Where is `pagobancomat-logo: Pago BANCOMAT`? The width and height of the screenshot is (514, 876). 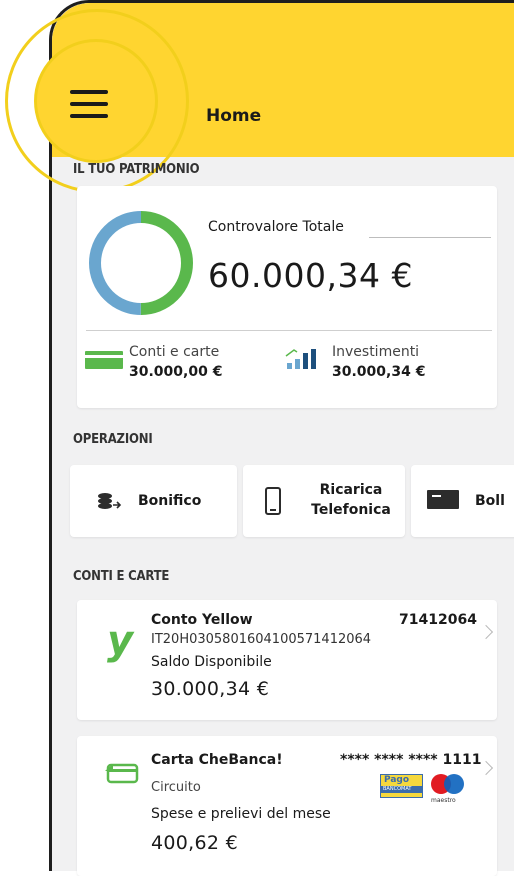 pagobancomat-logo: Pago BANCOMAT is located at coordinates (401, 786).